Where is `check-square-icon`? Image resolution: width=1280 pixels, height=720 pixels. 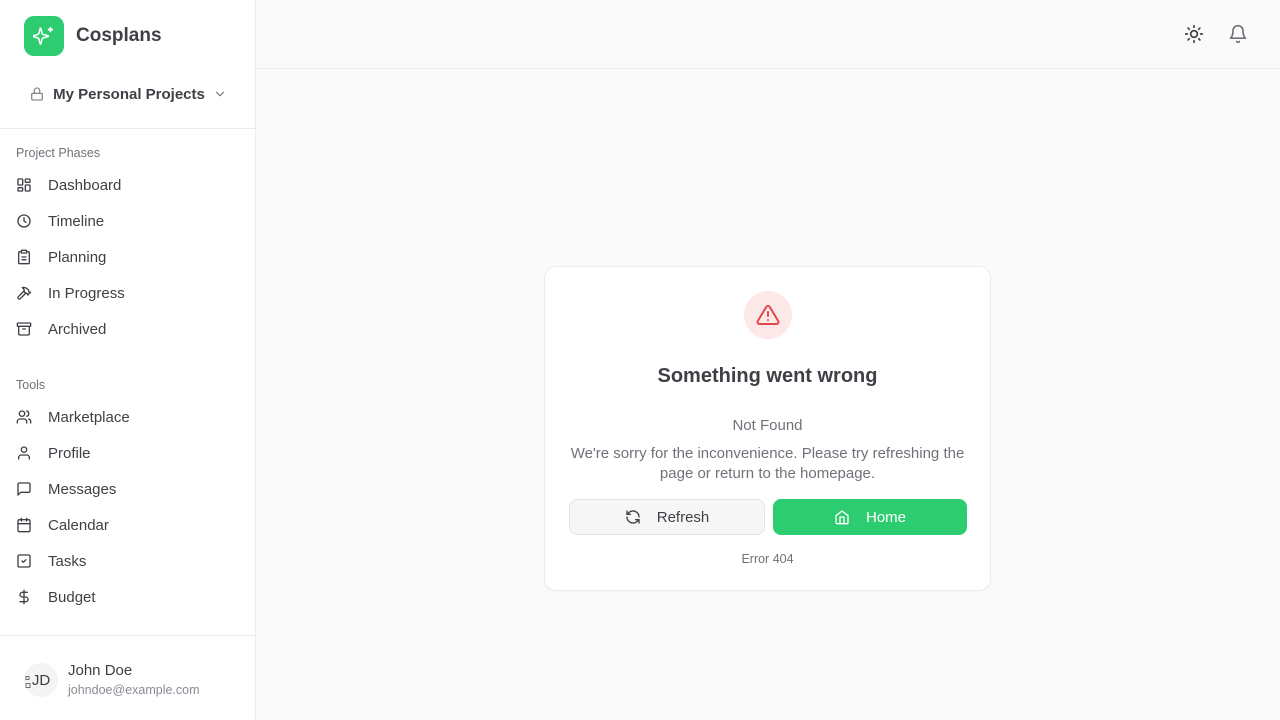
check-square-icon is located at coordinates (24, 561).